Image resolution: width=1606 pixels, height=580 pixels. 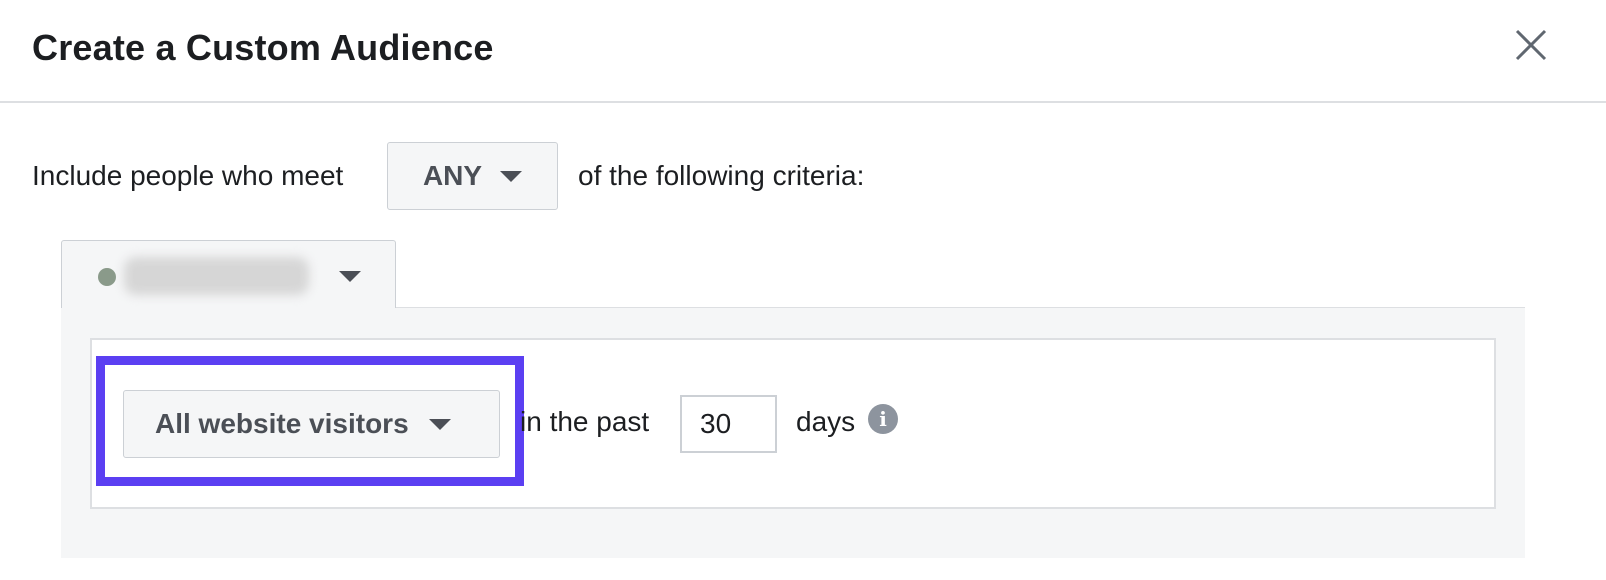 I want to click on criteria-prefix: Include people who meet, so click(x=188, y=175).